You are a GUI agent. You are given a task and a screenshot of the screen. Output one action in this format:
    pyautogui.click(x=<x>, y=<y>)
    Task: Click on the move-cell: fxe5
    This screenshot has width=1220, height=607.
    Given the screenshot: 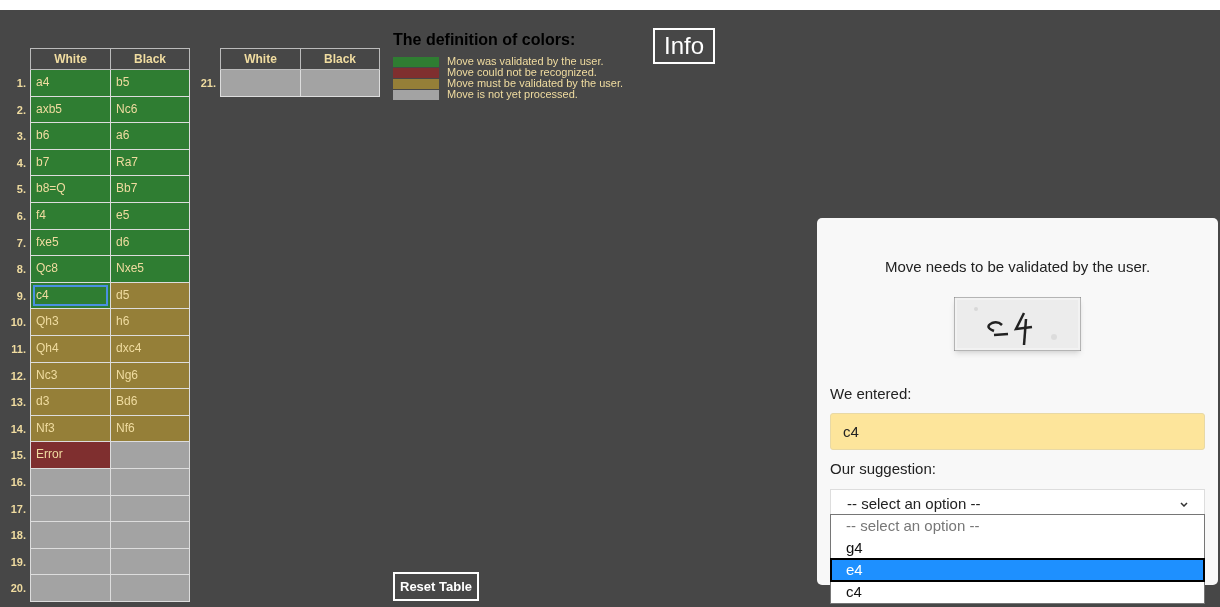 What is the action you would take?
    pyautogui.click(x=70, y=242)
    